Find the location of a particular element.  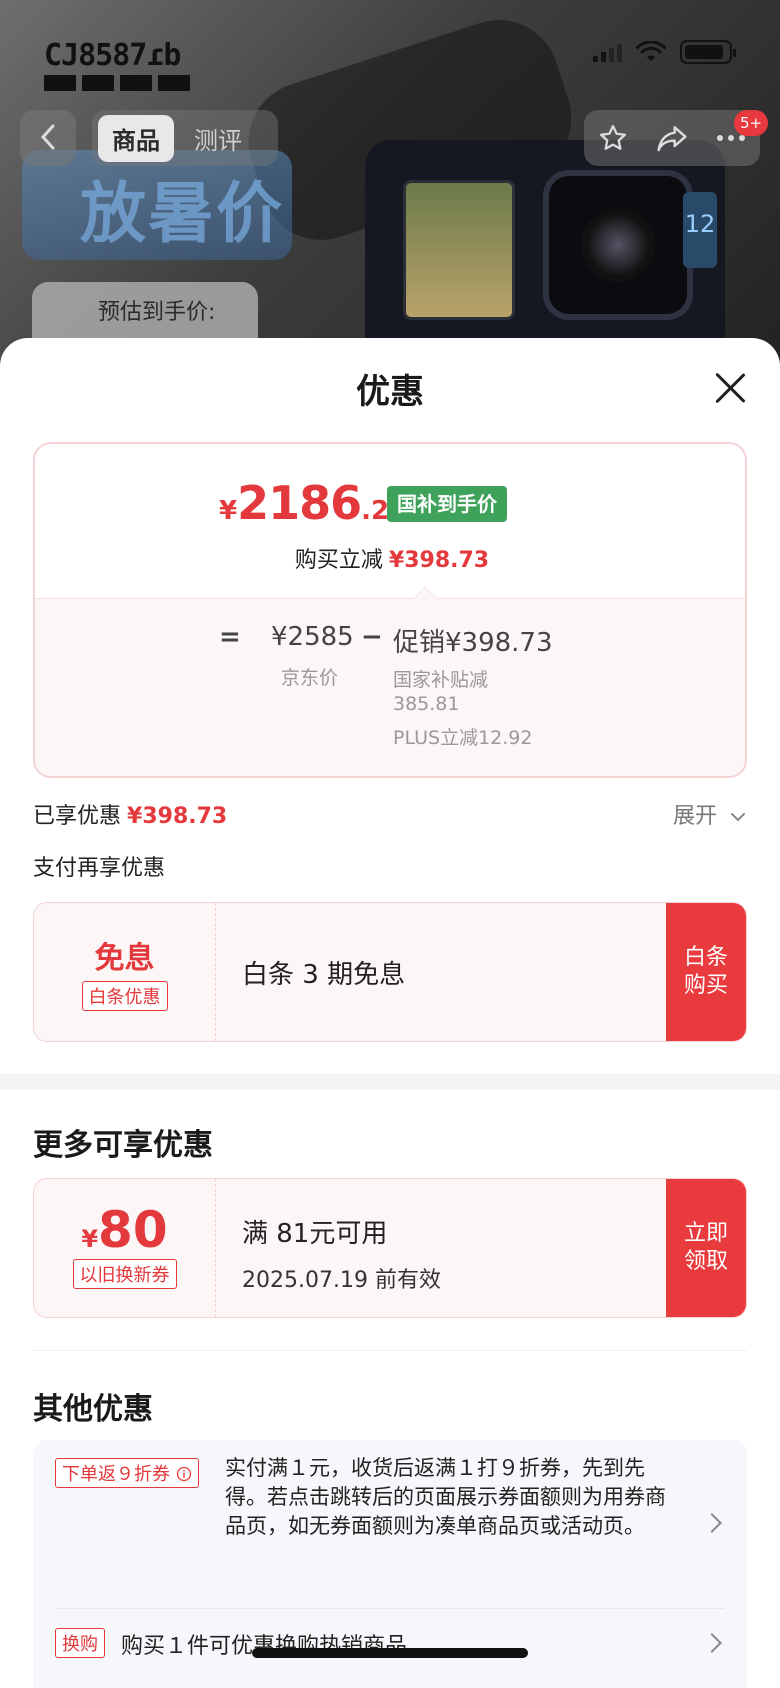

promo-amount: 促销¥398.73 is located at coordinates (473, 643).